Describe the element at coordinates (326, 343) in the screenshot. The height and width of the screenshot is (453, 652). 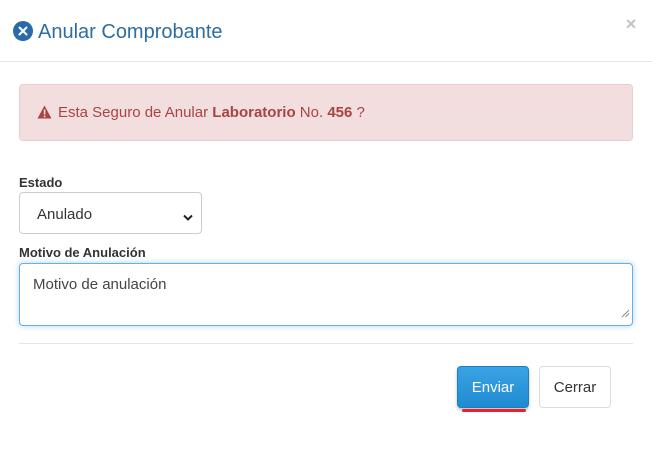
I see `footer-divider` at that location.